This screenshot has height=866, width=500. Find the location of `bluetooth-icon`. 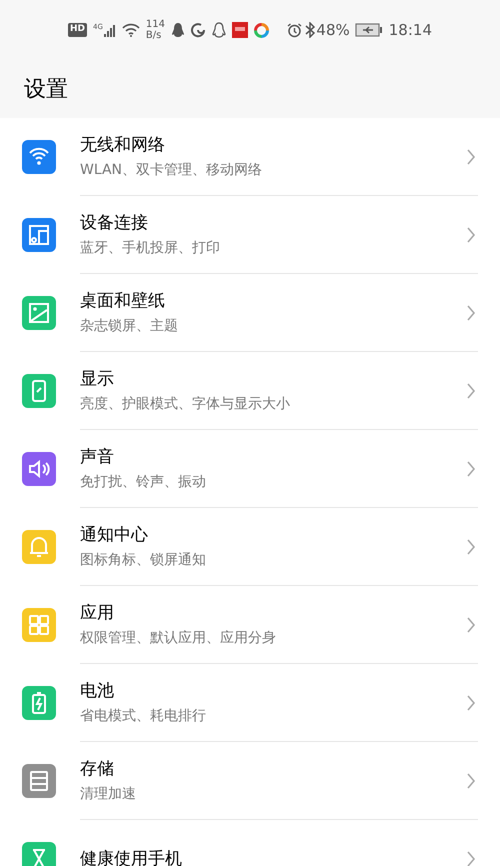

bluetooth-icon is located at coordinates (310, 30).